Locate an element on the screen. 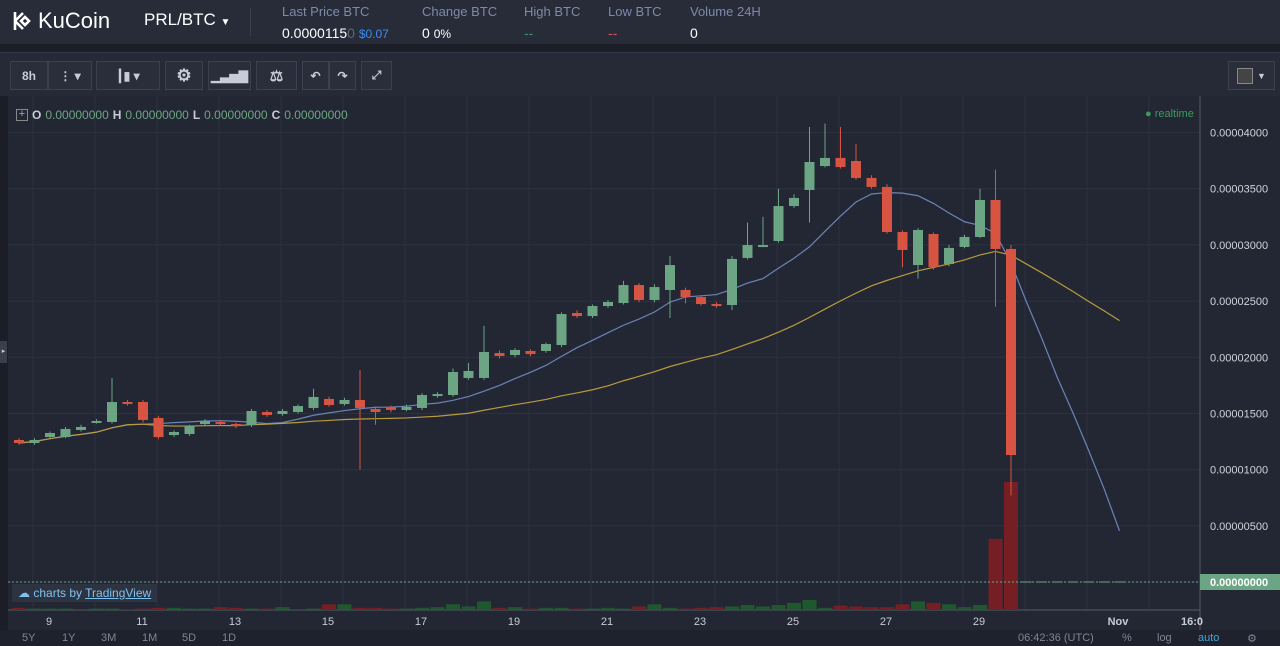  compare-button: ⚖ is located at coordinates (276, 75).